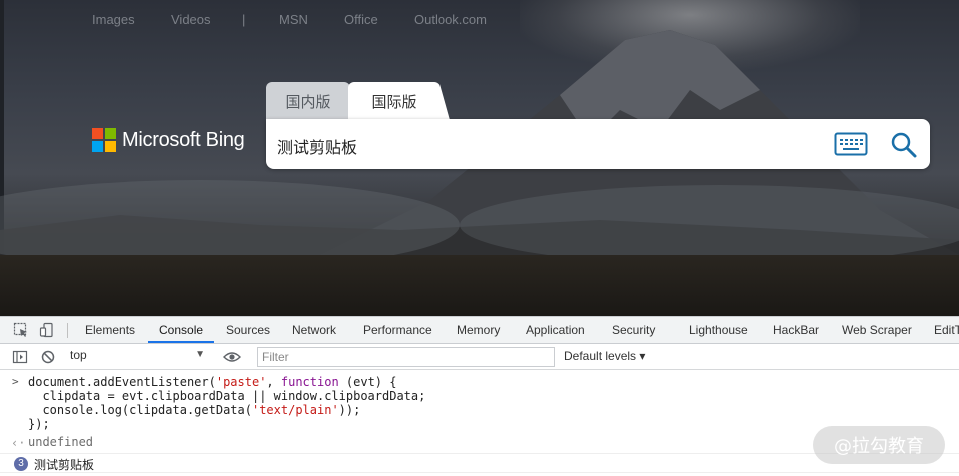 This screenshot has width=959, height=476. Describe the element at coordinates (21, 330) in the screenshot. I see `inspect-element-icon` at that location.